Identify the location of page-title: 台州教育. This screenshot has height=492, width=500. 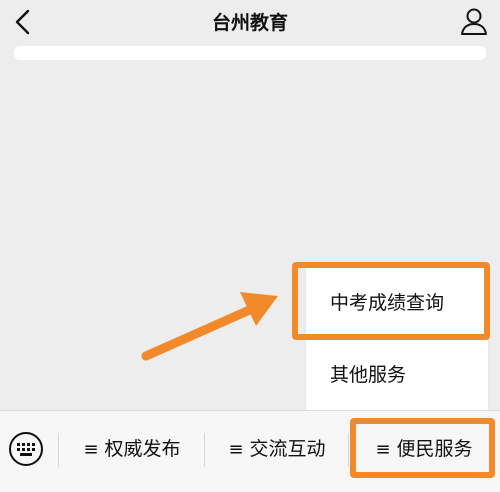
(249, 23).